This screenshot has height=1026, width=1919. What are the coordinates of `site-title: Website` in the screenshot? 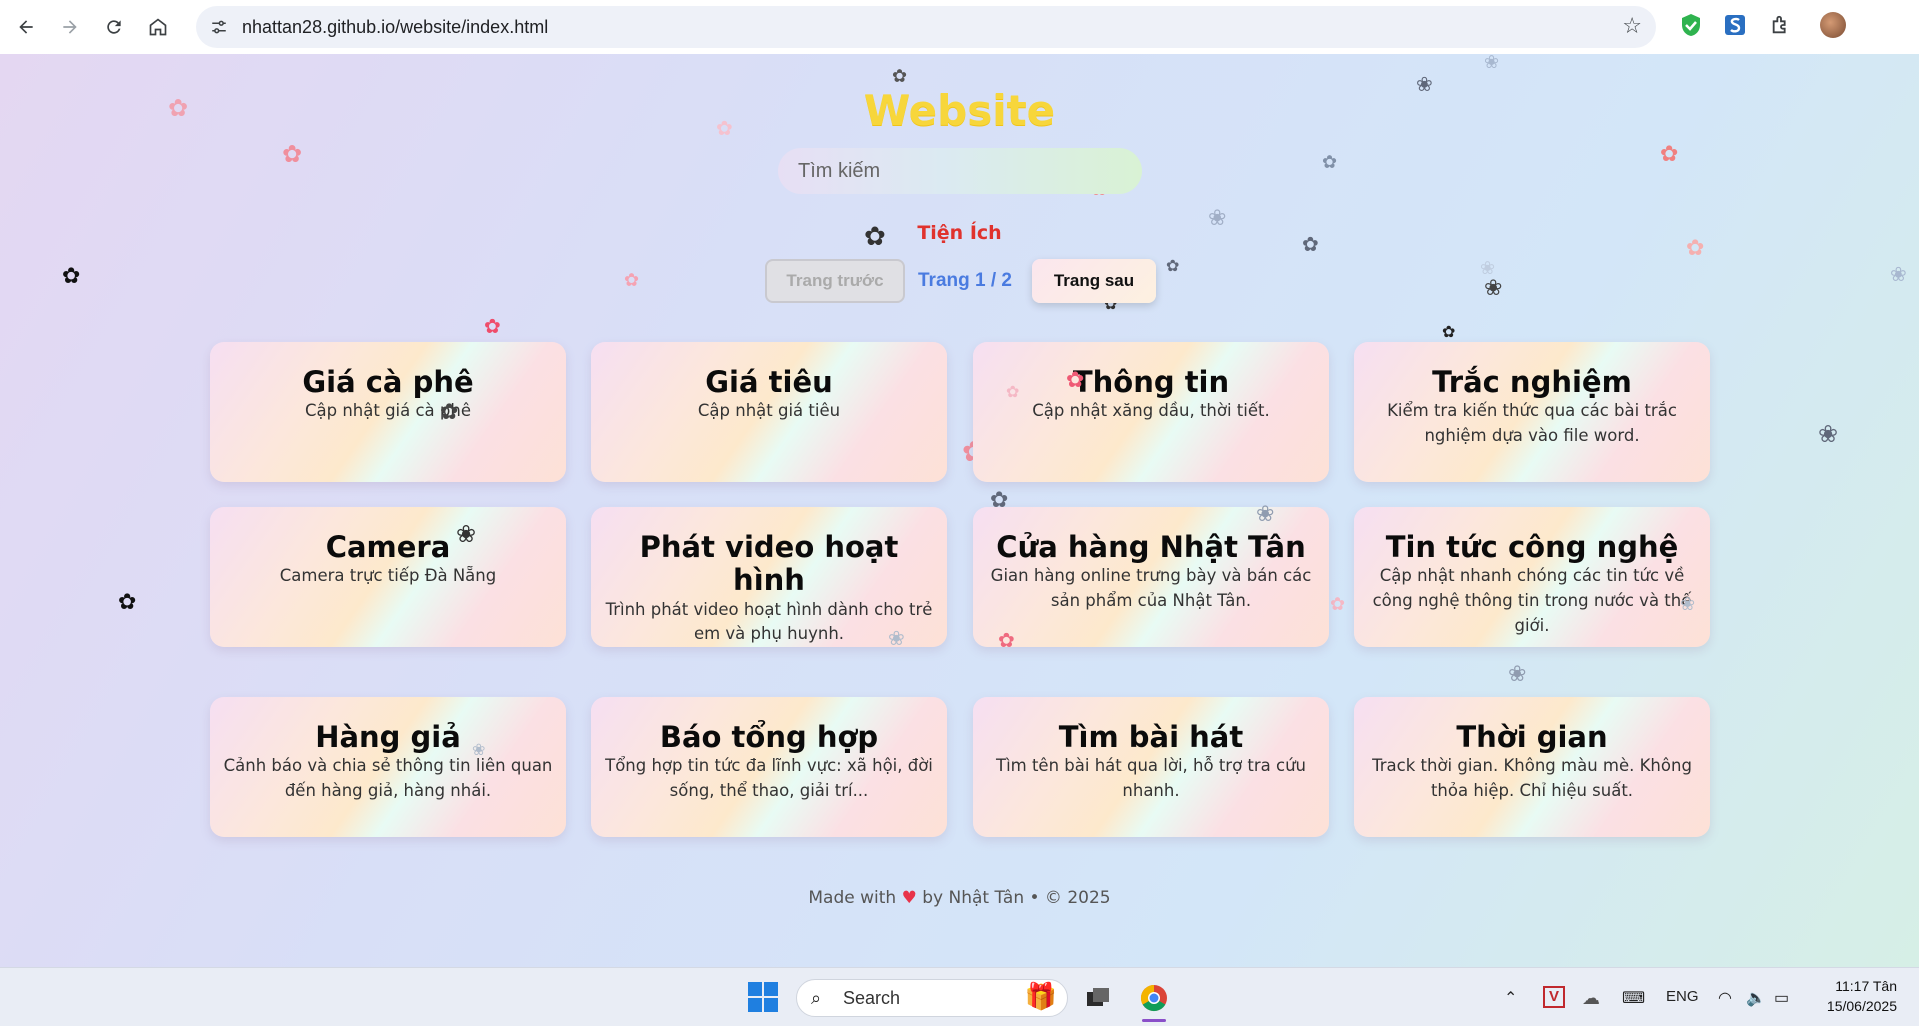 It's located at (959, 110).